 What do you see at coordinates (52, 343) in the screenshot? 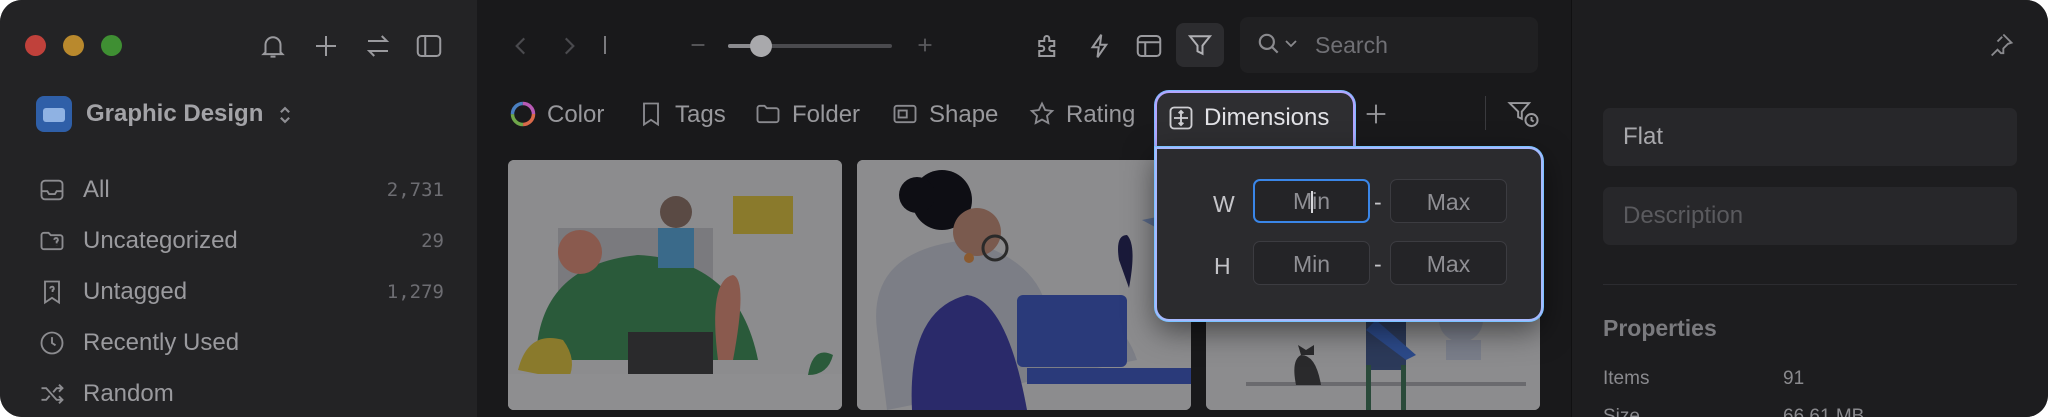
I see `clock-icon` at bounding box center [52, 343].